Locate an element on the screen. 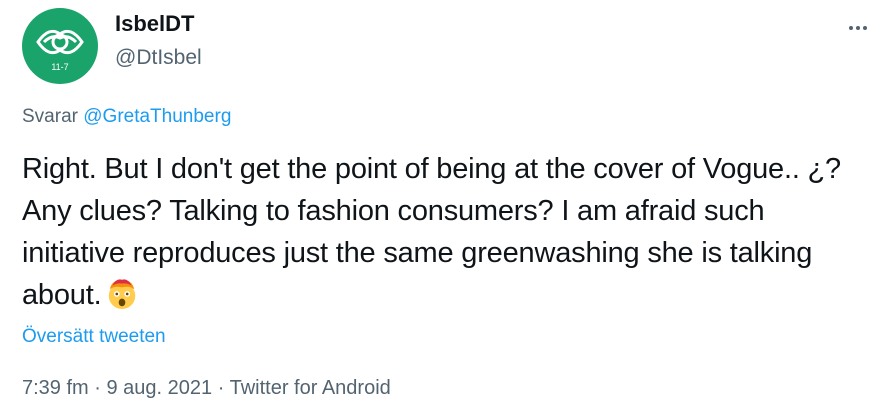 This screenshot has height=417, width=894. reply-prefix: Svarar is located at coordinates (50, 116).